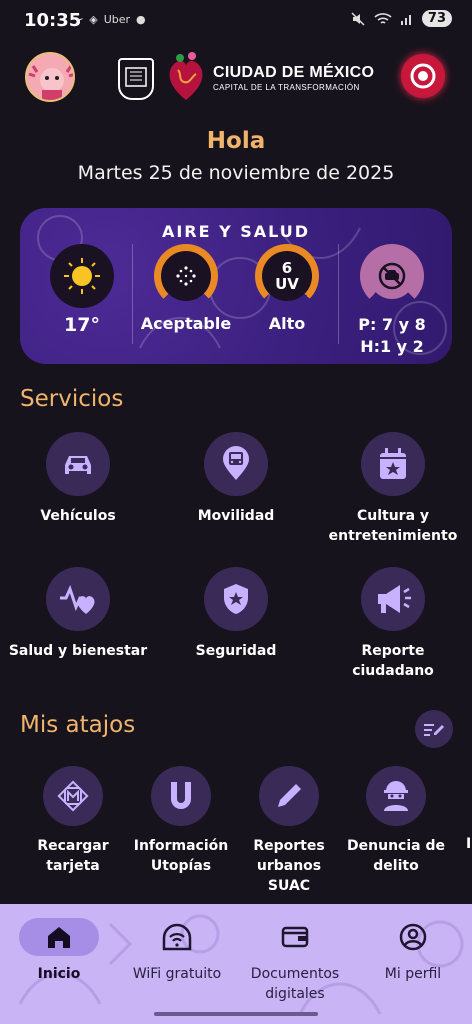 The image size is (472, 1024). What do you see at coordinates (289, 796) in the screenshot?
I see `pencil-icon` at bounding box center [289, 796].